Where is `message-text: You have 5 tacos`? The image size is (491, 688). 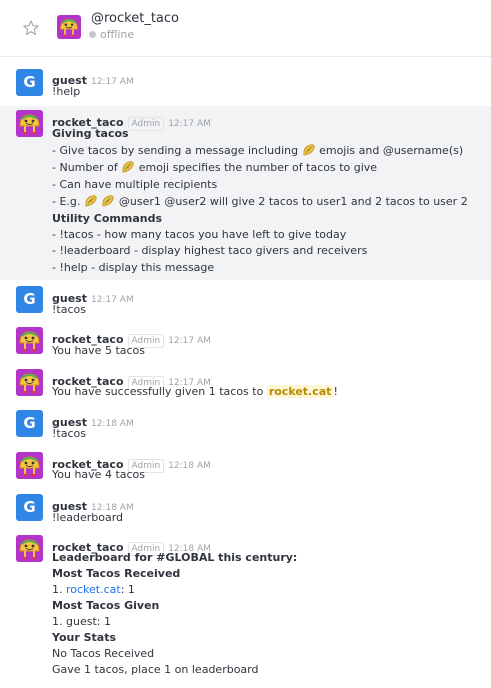
message-text: You have 5 tacos is located at coordinates (99, 350).